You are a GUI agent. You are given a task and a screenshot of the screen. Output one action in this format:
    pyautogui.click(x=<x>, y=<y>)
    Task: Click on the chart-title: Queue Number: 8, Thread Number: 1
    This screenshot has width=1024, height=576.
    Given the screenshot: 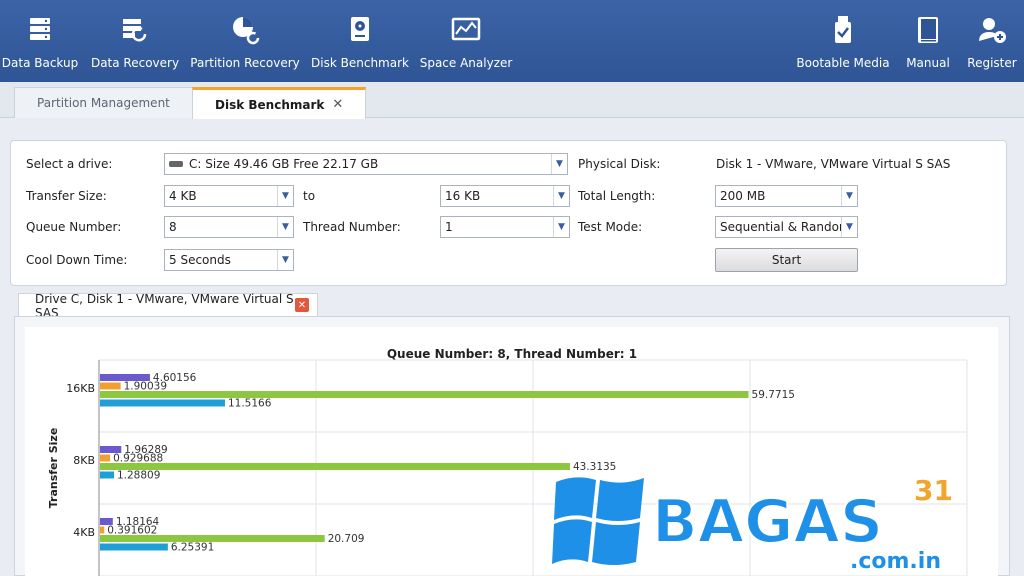 What is the action you would take?
    pyautogui.click(x=512, y=354)
    